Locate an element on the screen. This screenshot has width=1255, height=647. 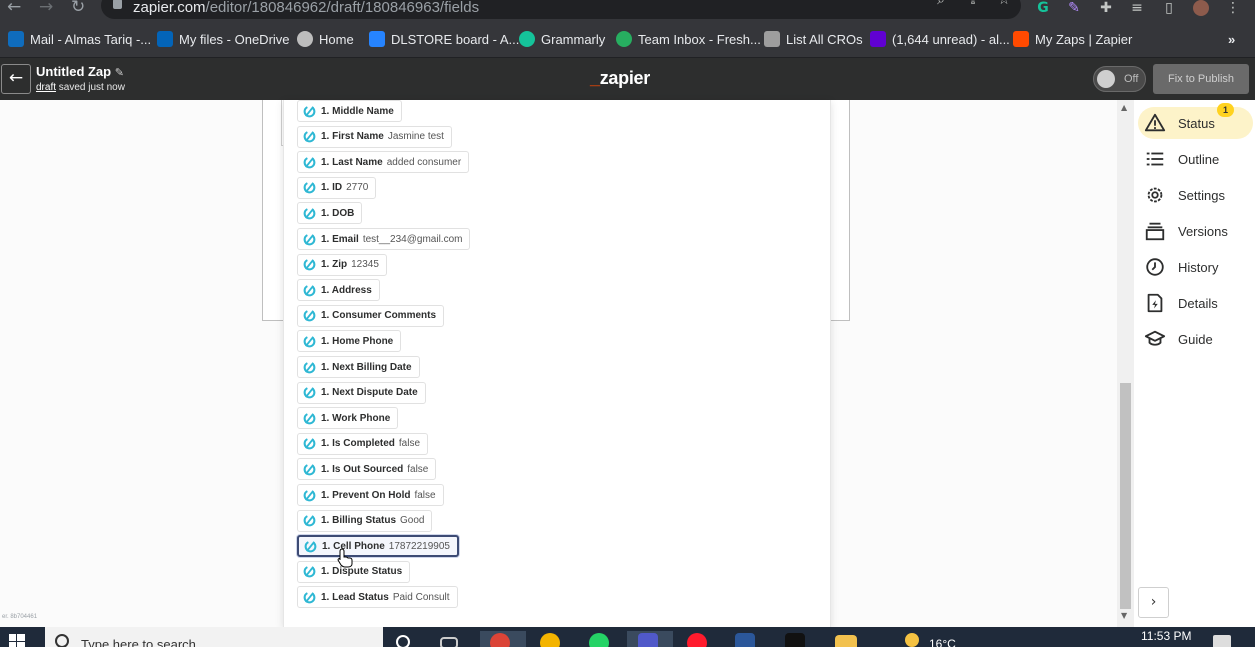
field-option: 1. Next Dispute Date is located at coordinates (361, 392).